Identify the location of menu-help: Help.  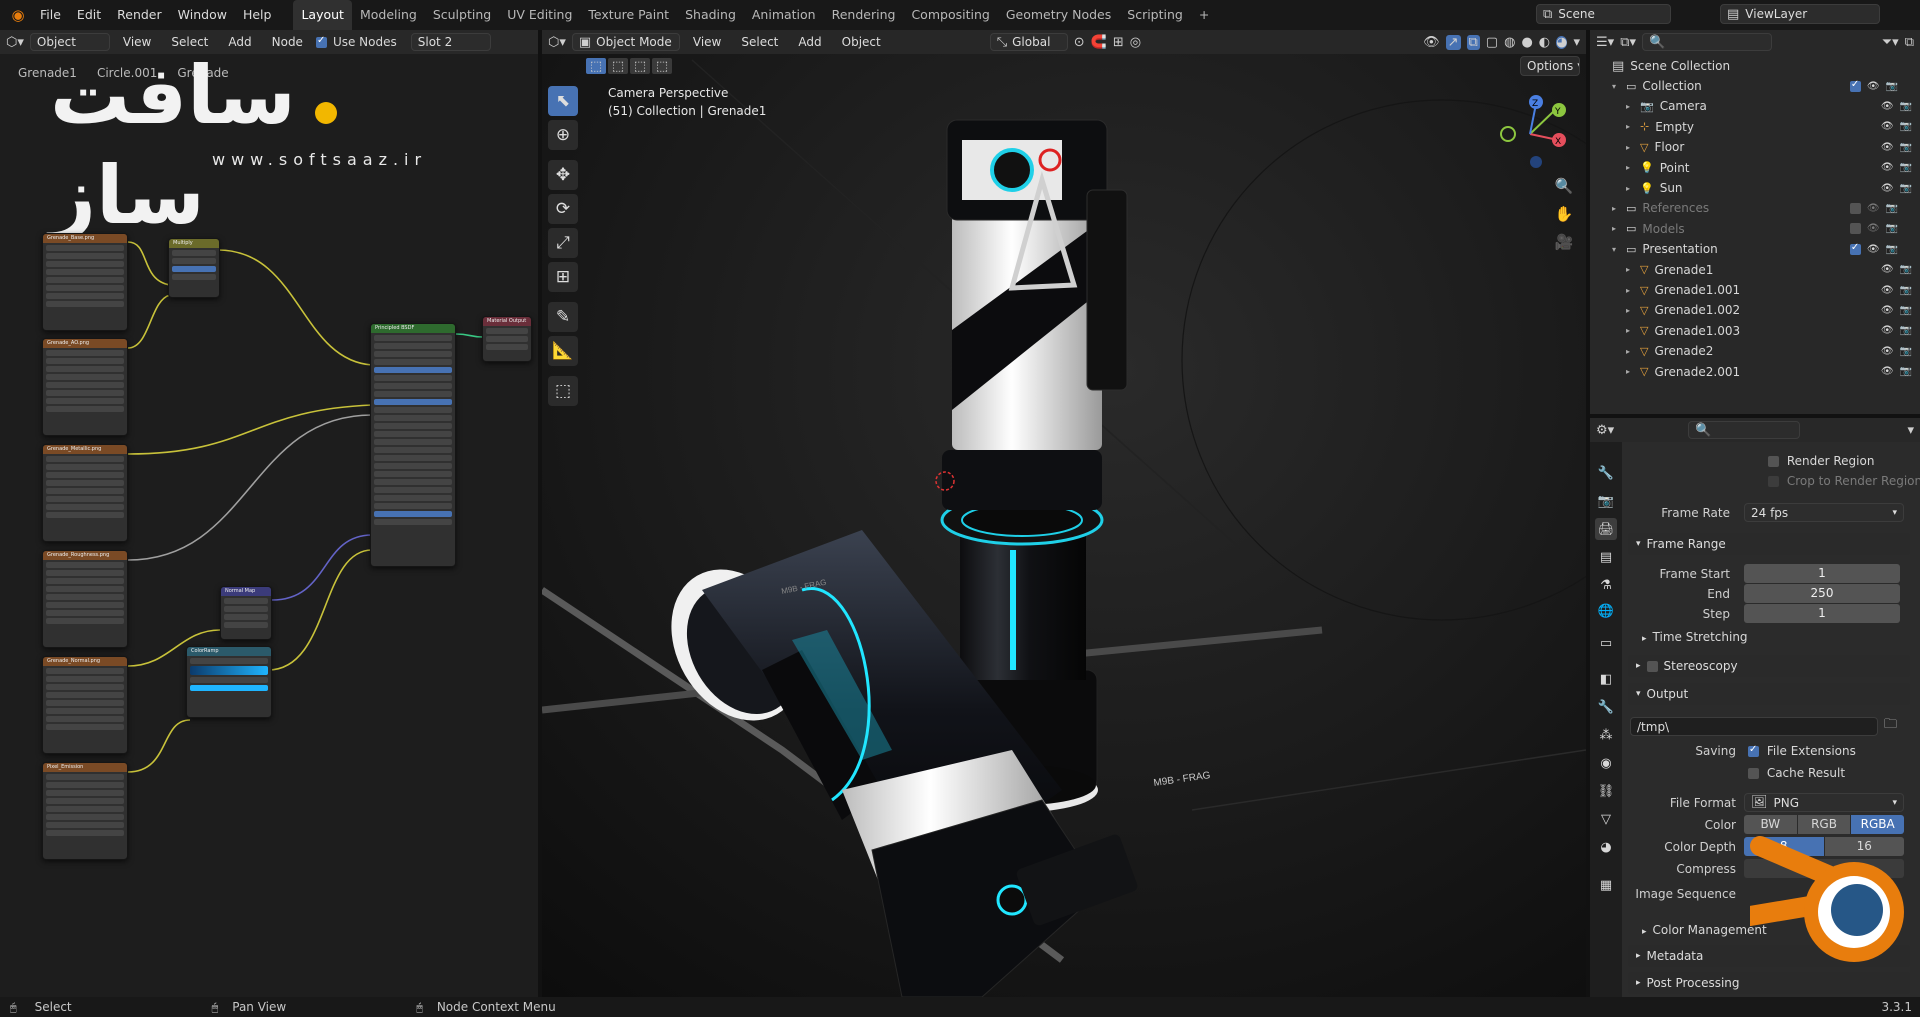
(257, 15).